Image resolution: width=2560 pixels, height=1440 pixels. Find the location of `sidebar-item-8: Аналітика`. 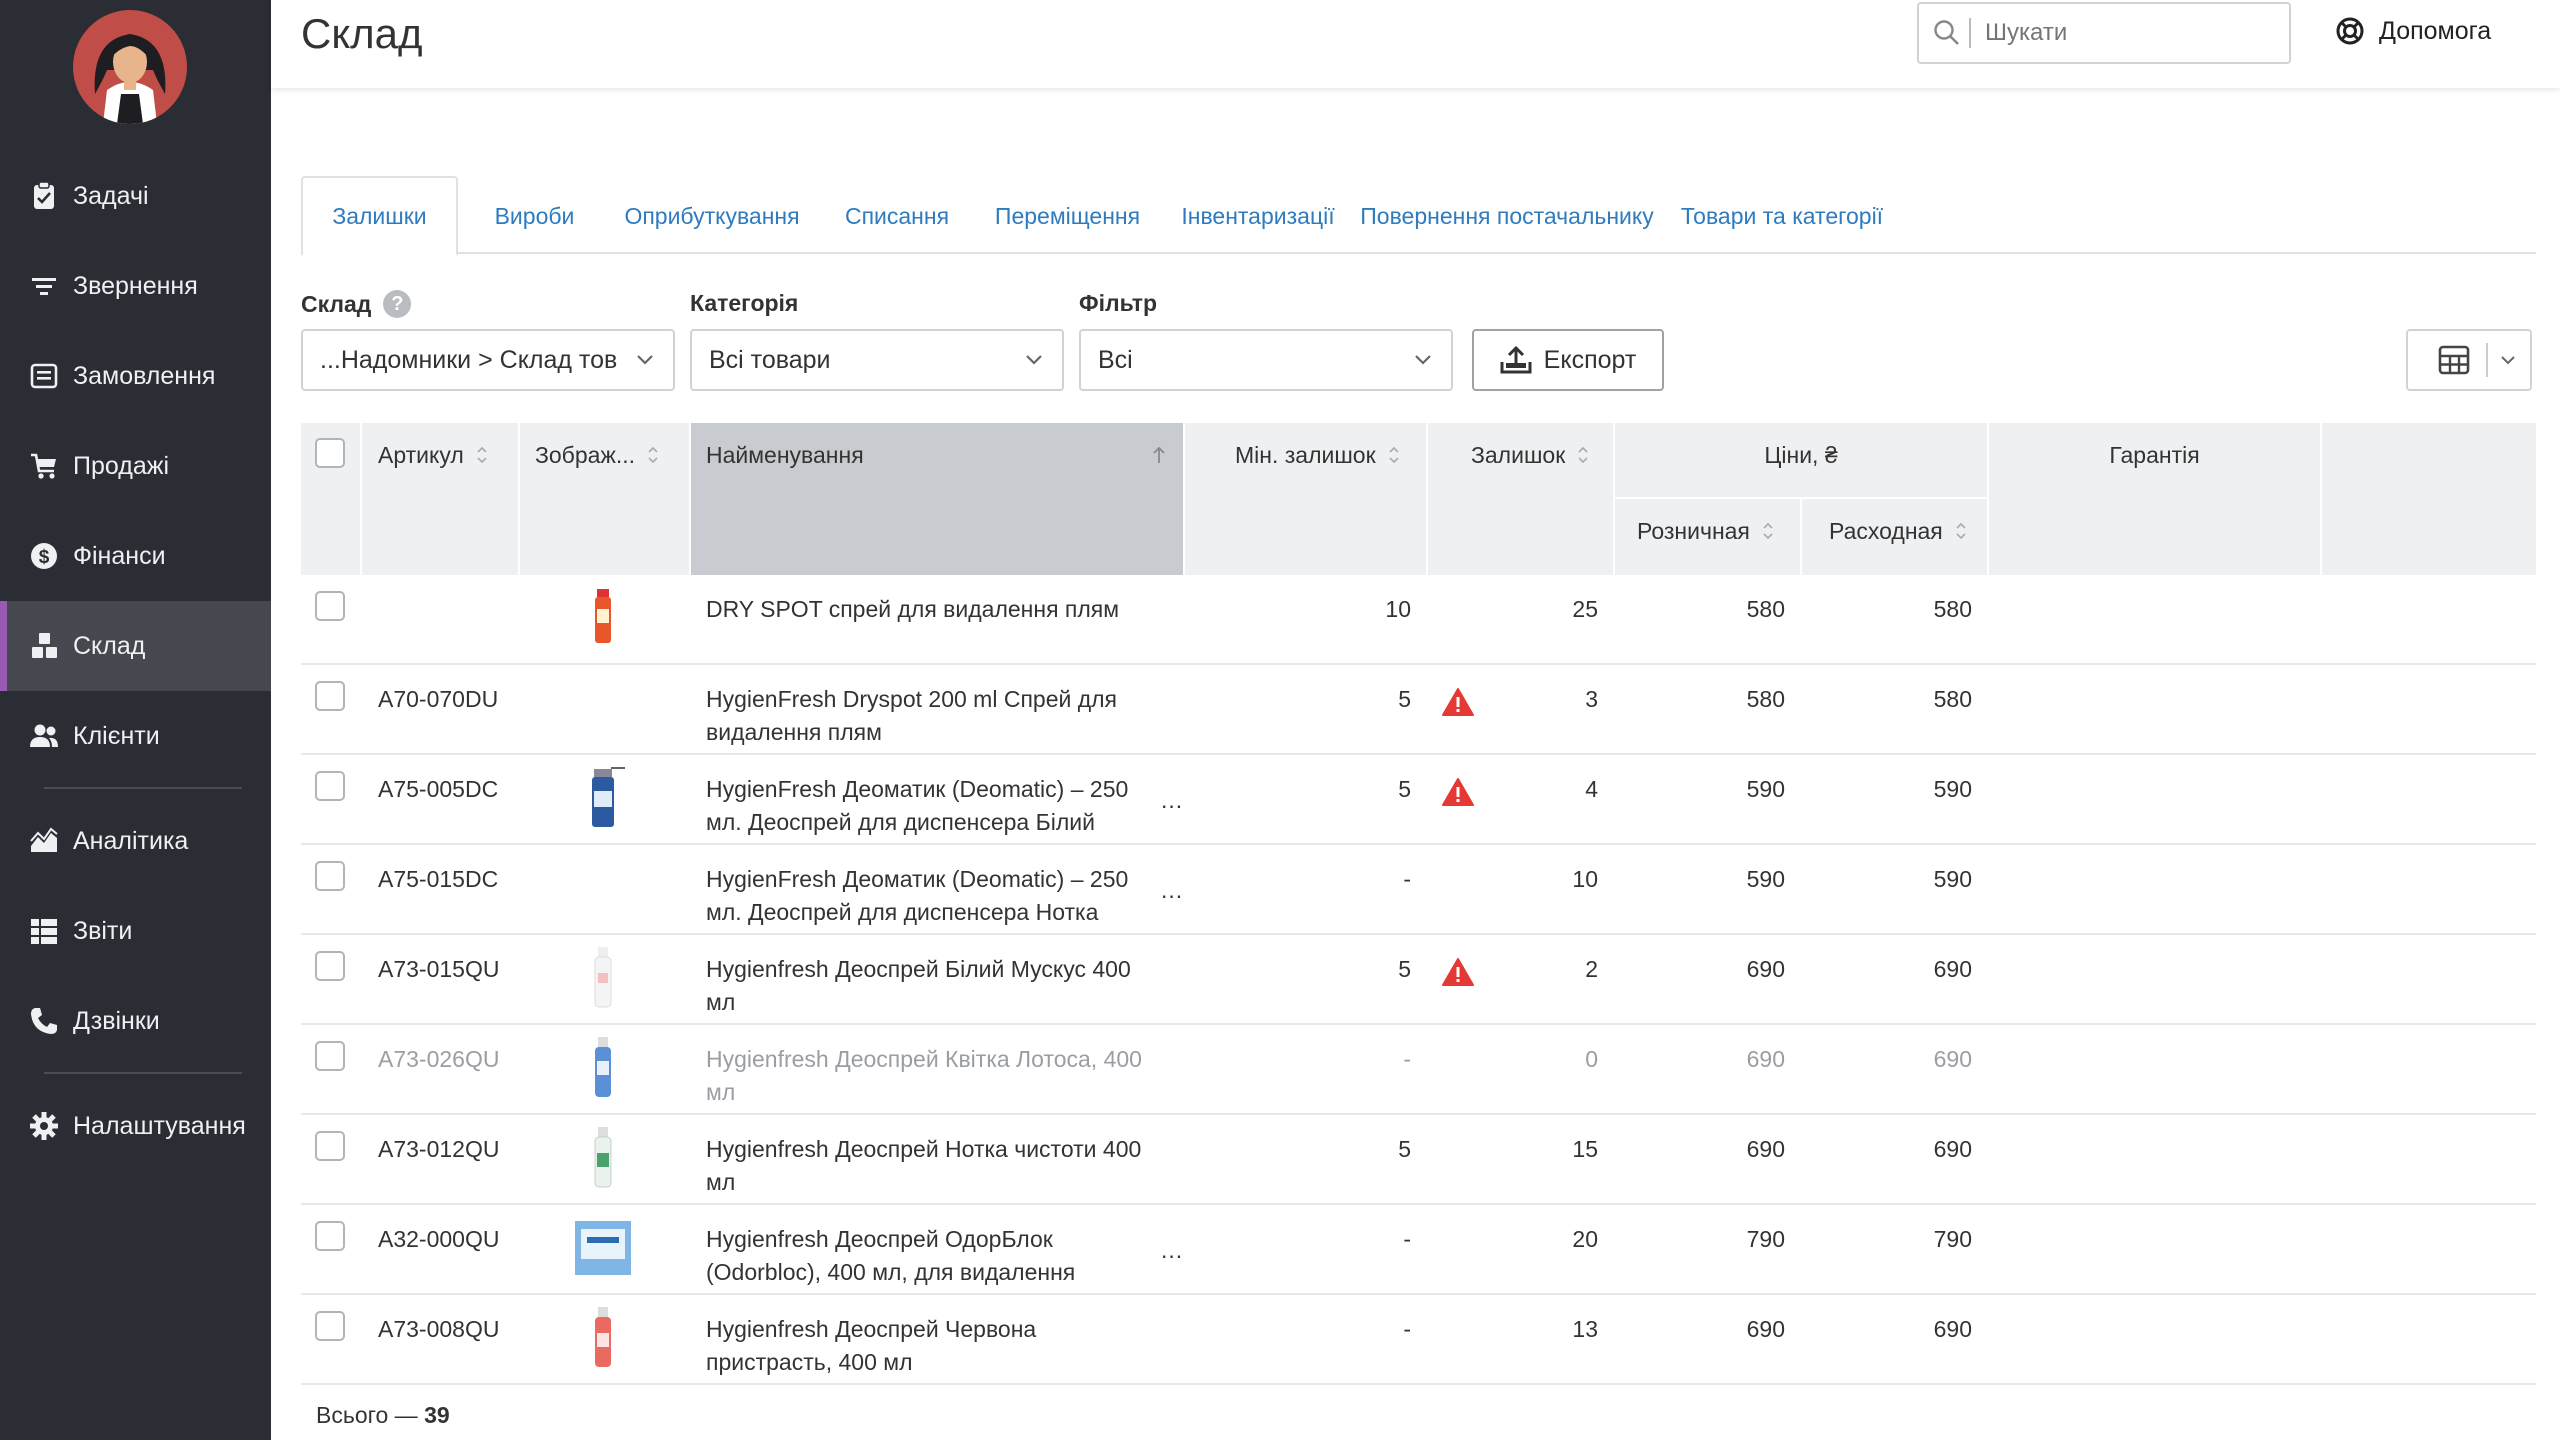

sidebar-item-8: Аналітика is located at coordinates (135, 841).